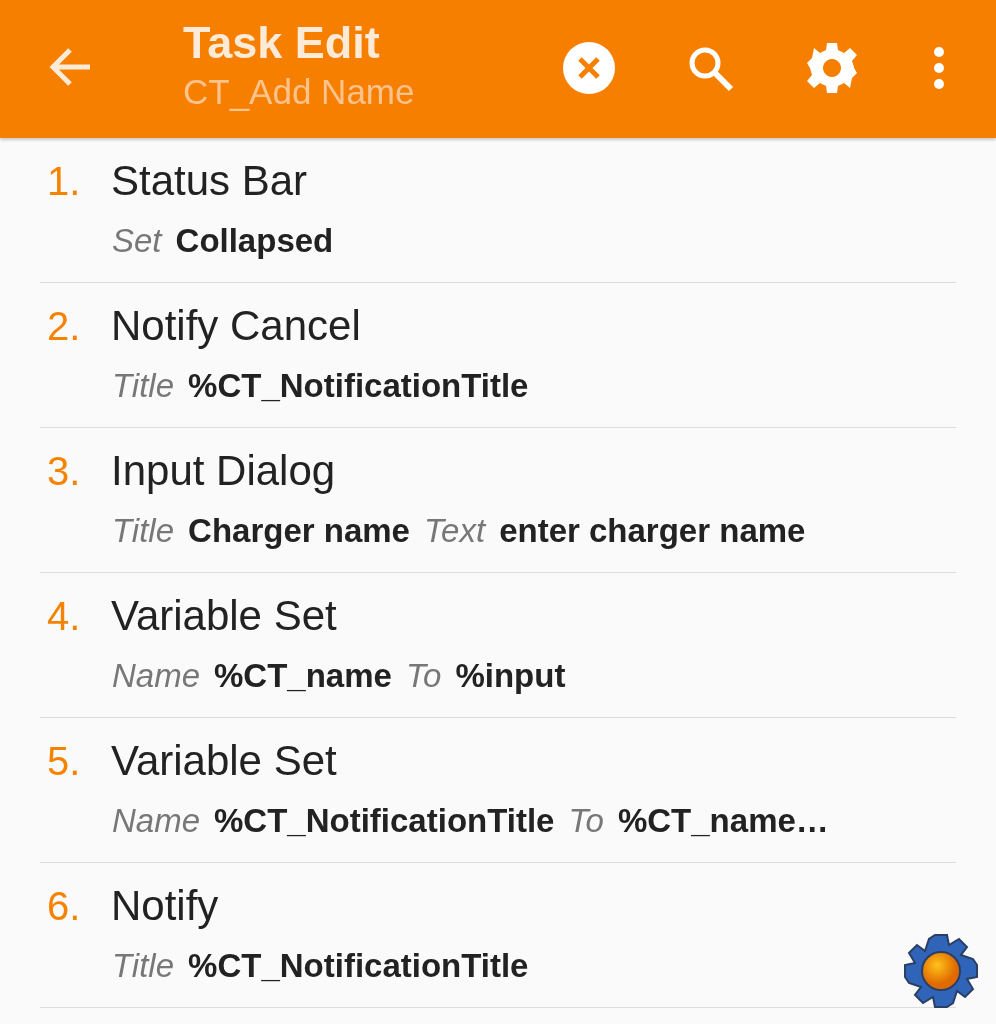 The width and height of the screenshot is (996, 1024). What do you see at coordinates (589, 68) in the screenshot?
I see `clear-icon` at bounding box center [589, 68].